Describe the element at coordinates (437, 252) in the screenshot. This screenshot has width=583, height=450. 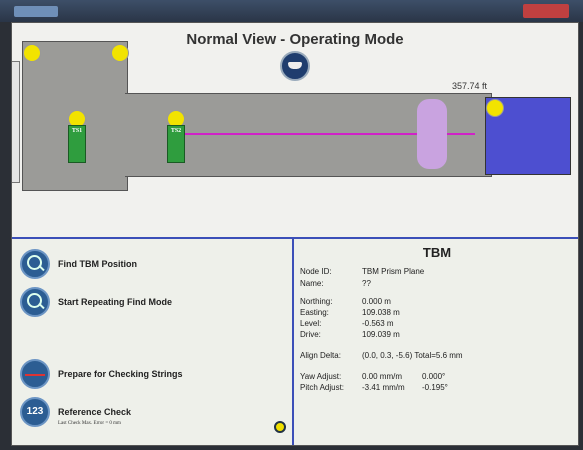
I see `tbm-title: TBM` at that location.